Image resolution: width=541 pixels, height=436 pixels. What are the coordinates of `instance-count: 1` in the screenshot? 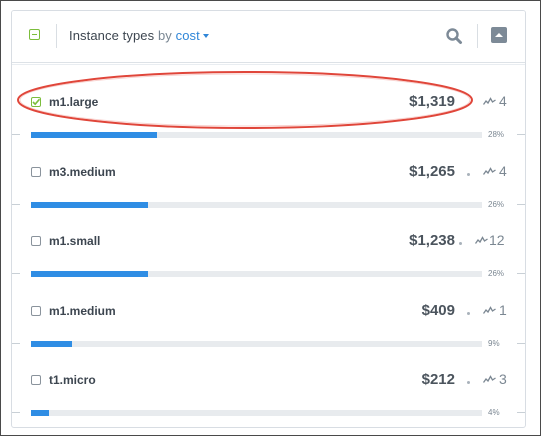 It's located at (503, 310).